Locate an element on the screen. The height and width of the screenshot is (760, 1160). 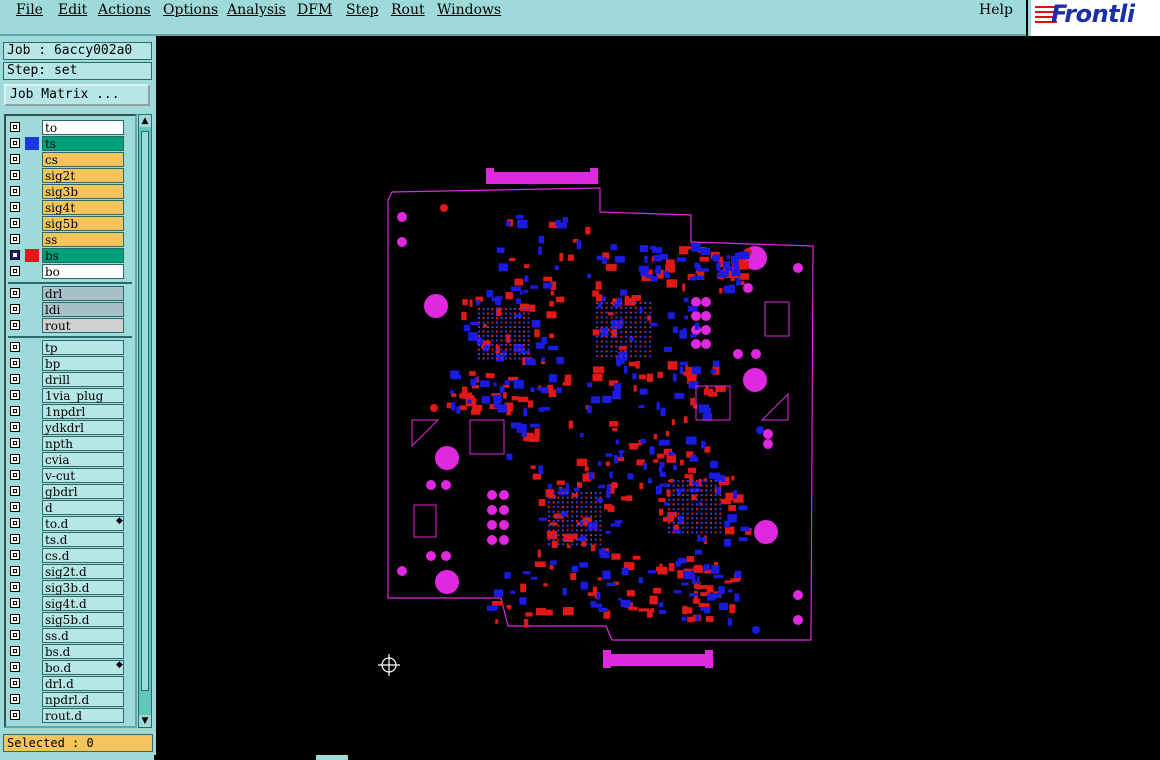
layer-name: gbdrl is located at coordinates (83, 491).